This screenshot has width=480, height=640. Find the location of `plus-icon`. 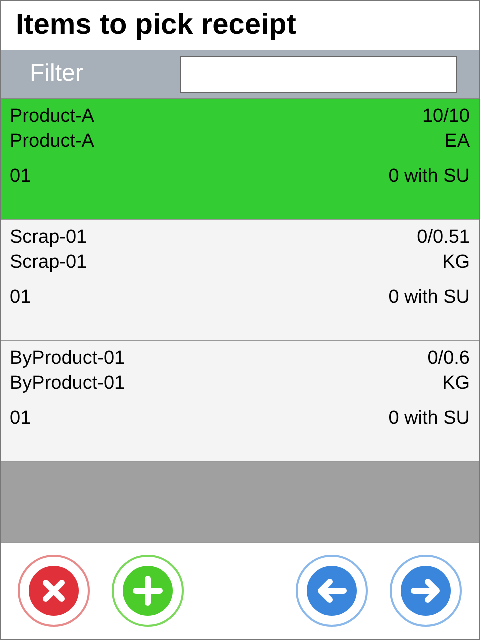

plus-icon is located at coordinates (148, 591).